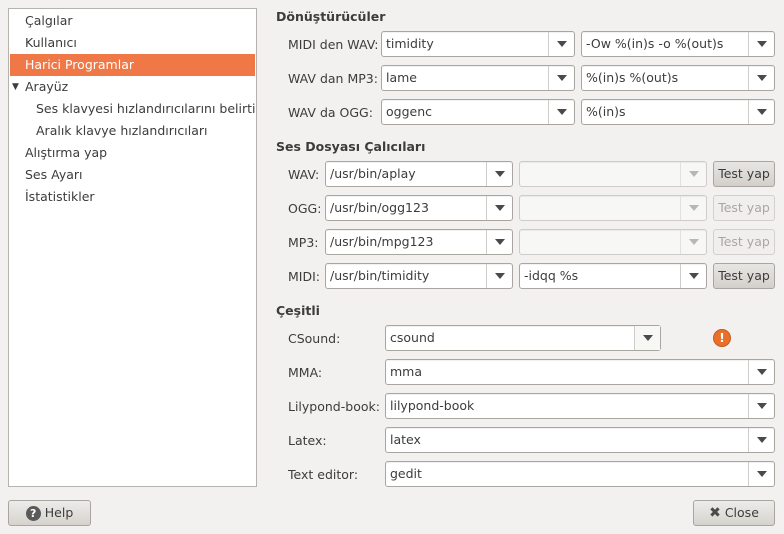 Image resolution: width=784 pixels, height=534 pixels. Describe the element at coordinates (478, 44) in the screenshot. I see `midi-to-wav-program-combo: timidity` at that location.